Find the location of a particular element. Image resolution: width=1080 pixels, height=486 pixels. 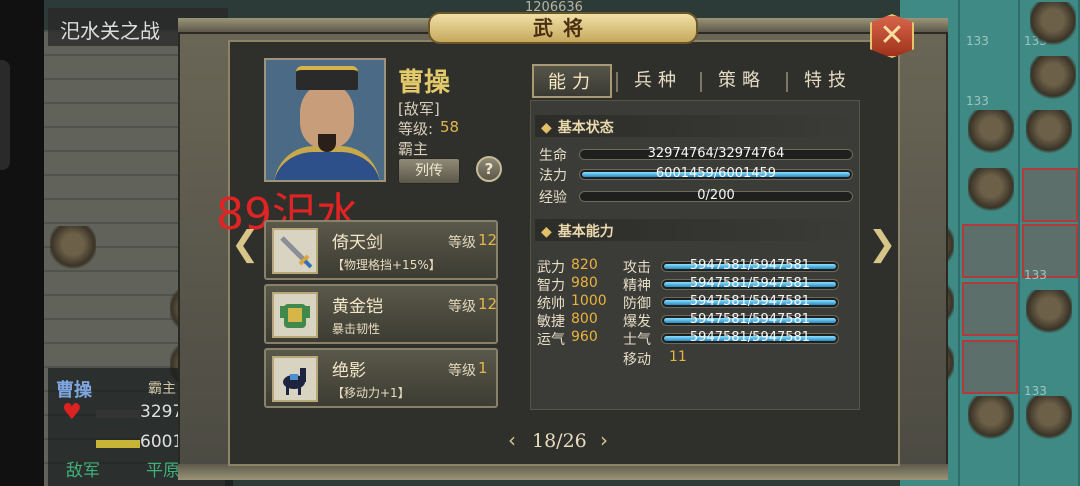

sword-icon is located at coordinates (295, 251).